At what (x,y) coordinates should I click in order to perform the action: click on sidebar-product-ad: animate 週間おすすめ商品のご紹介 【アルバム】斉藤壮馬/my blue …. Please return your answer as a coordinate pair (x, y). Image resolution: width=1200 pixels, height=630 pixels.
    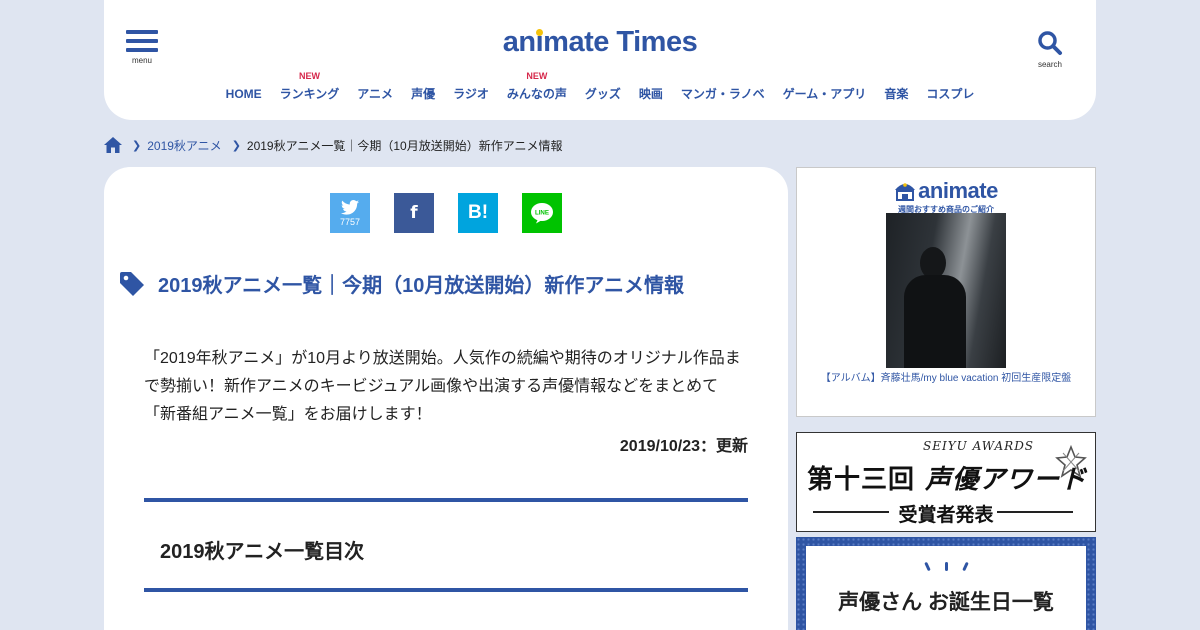
    Looking at the image, I should click on (946, 292).